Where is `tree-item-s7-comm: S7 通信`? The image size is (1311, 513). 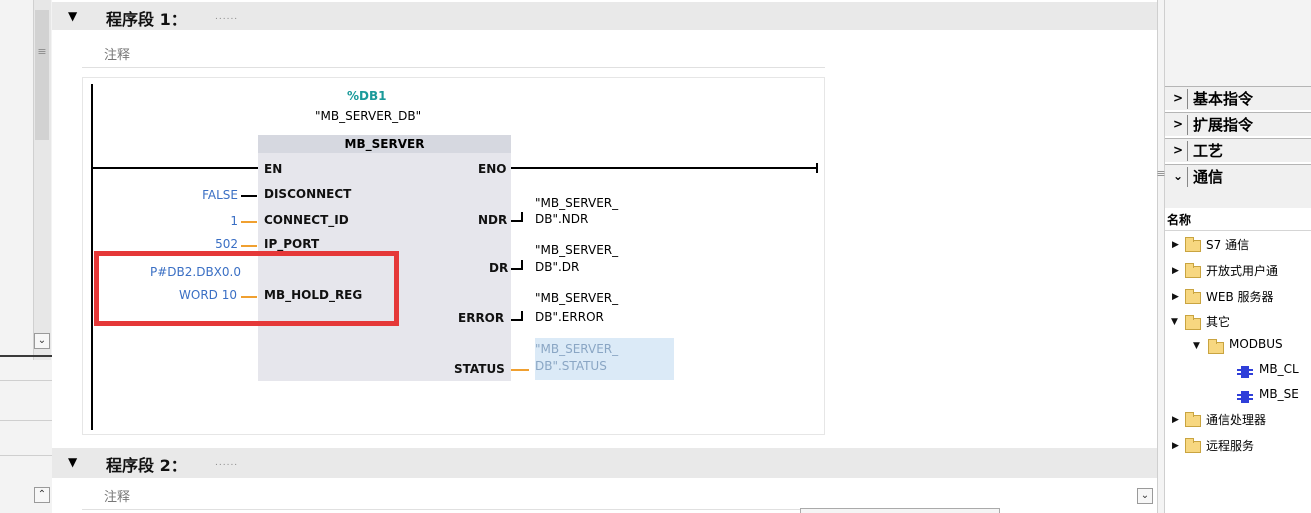
tree-item-s7-comm: S7 通信 is located at coordinates (1227, 244).